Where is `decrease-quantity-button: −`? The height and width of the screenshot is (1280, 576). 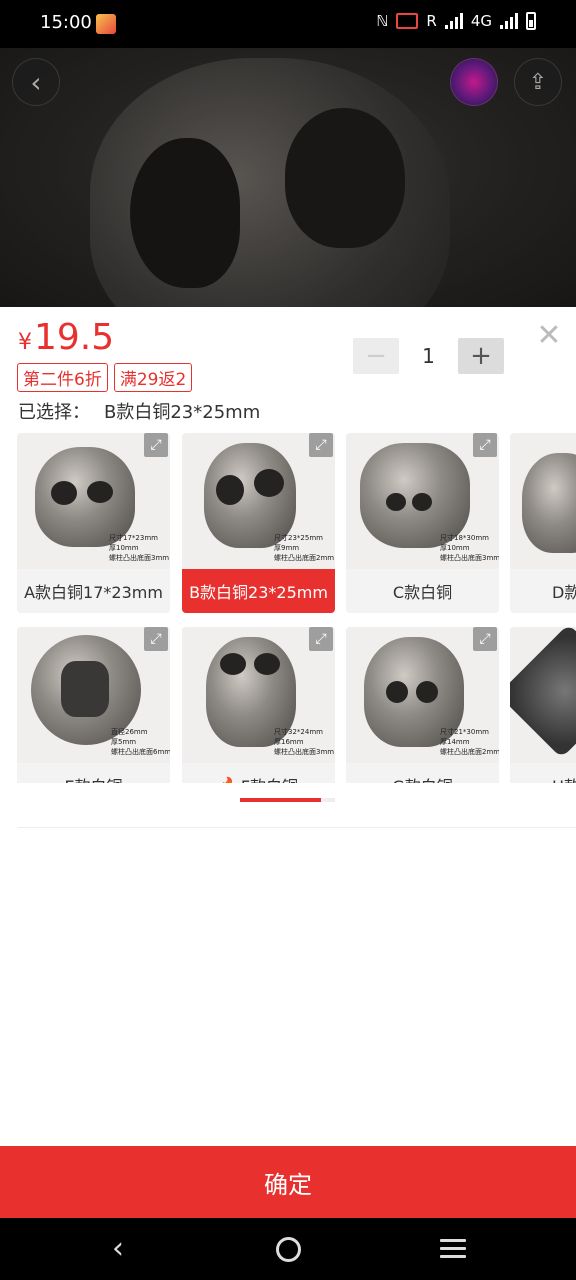 decrease-quantity-button: − is located at coordinates (376, 356).